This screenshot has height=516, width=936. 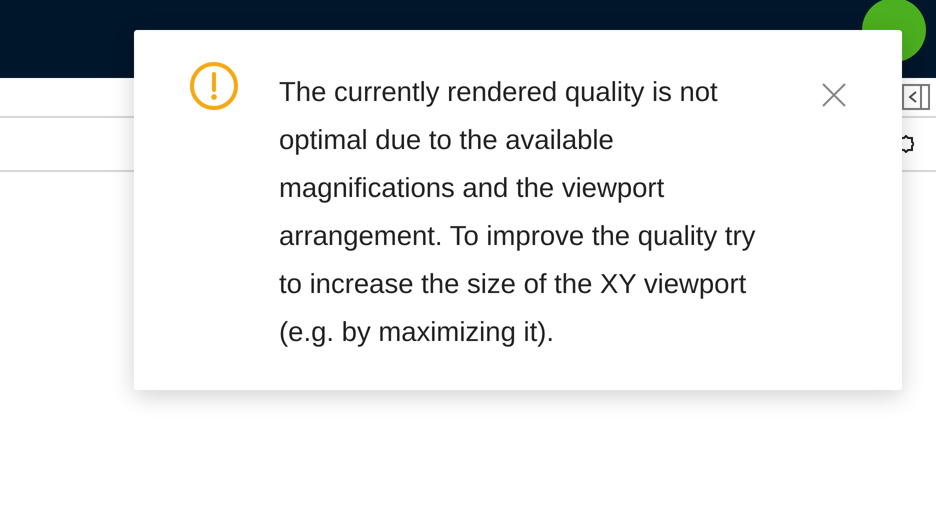 I want to click on close-icon, so click(x=834, y=95).